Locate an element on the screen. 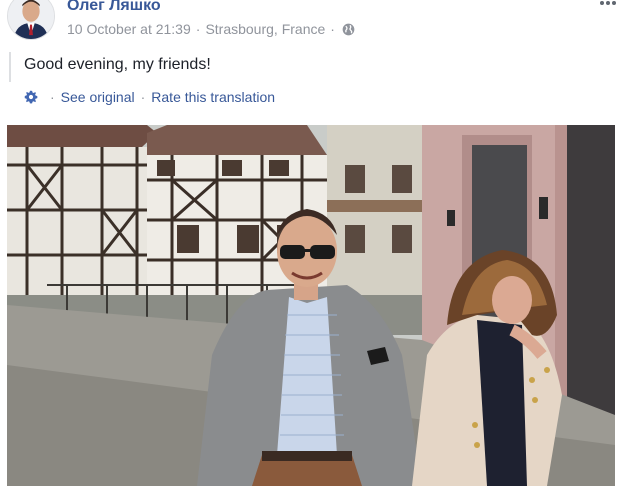  see-original-link: See original is located at coordinates (98, 97).